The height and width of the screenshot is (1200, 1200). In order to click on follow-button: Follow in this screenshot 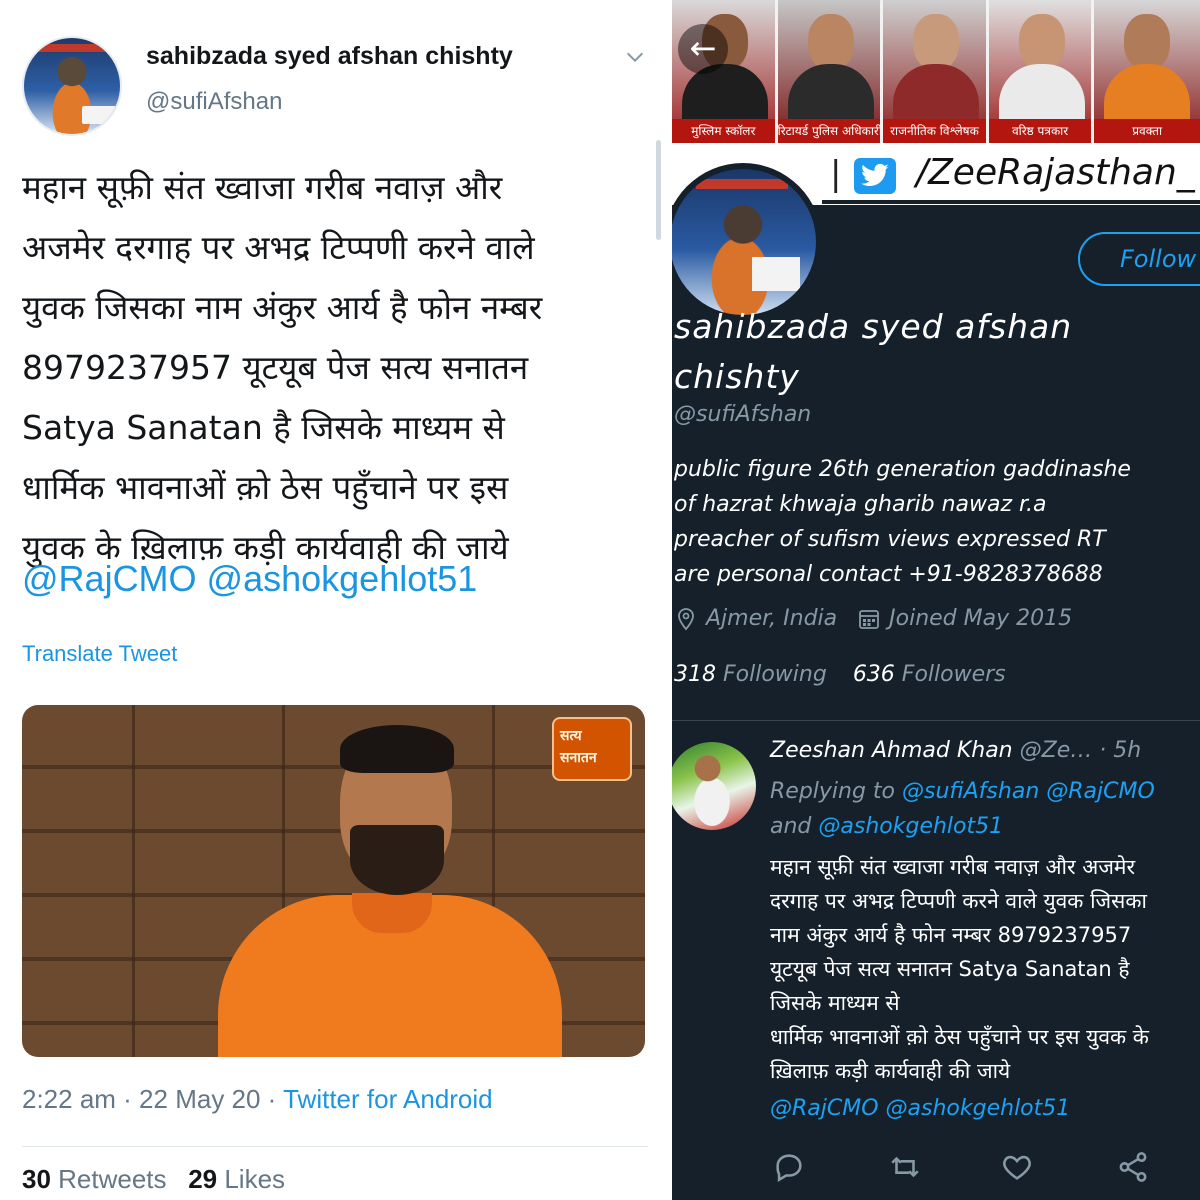, I will do `click(1139, 259)`.